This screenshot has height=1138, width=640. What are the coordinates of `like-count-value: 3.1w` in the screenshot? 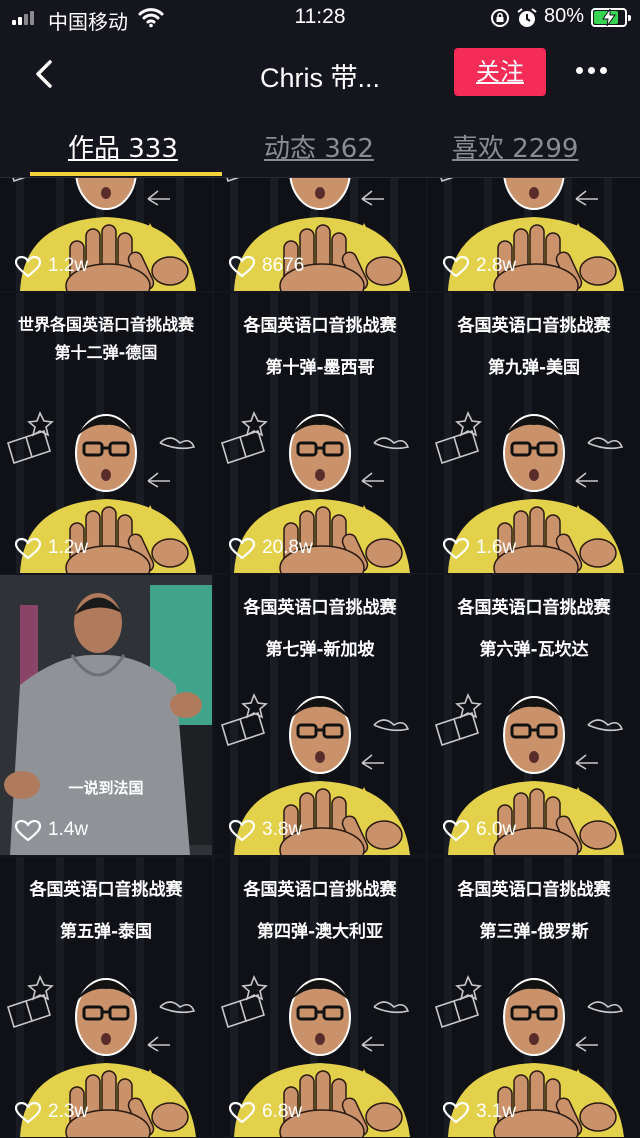 It's located at (496, 1111).